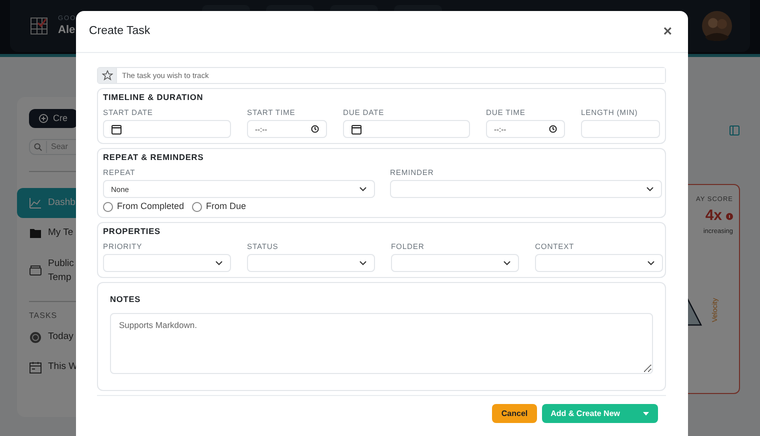  I want to click on user-name: Ale, so click(67, 30).